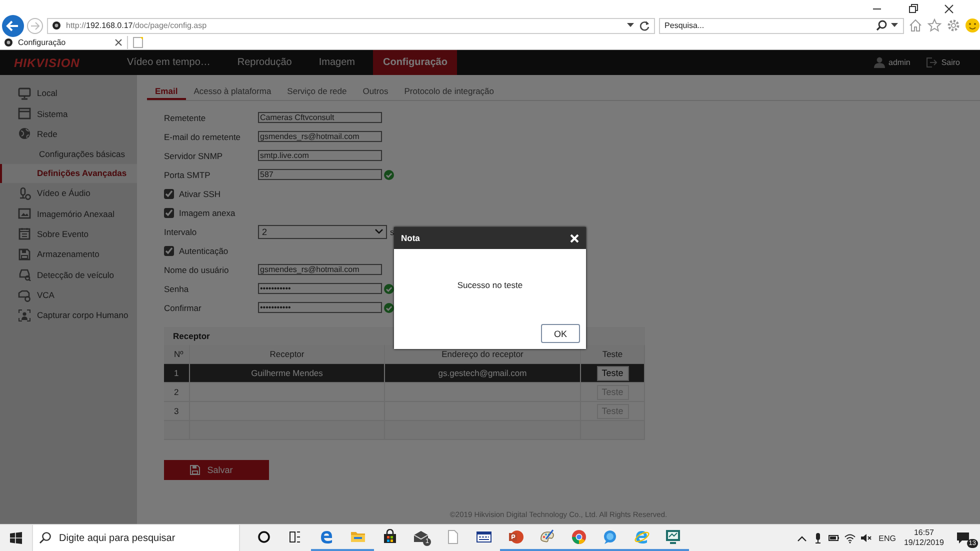 The image size is (980, 551). Describe the element at coordinates (177, 354) in the screenshot. I see `column-header: Nº` at that location.